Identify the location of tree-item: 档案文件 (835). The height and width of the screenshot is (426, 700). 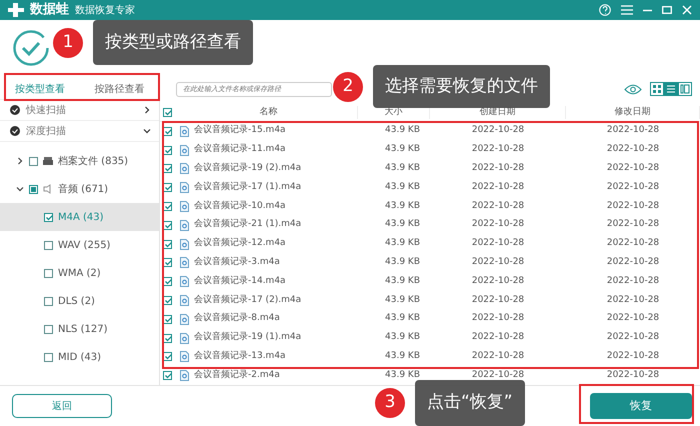
(93, 161).